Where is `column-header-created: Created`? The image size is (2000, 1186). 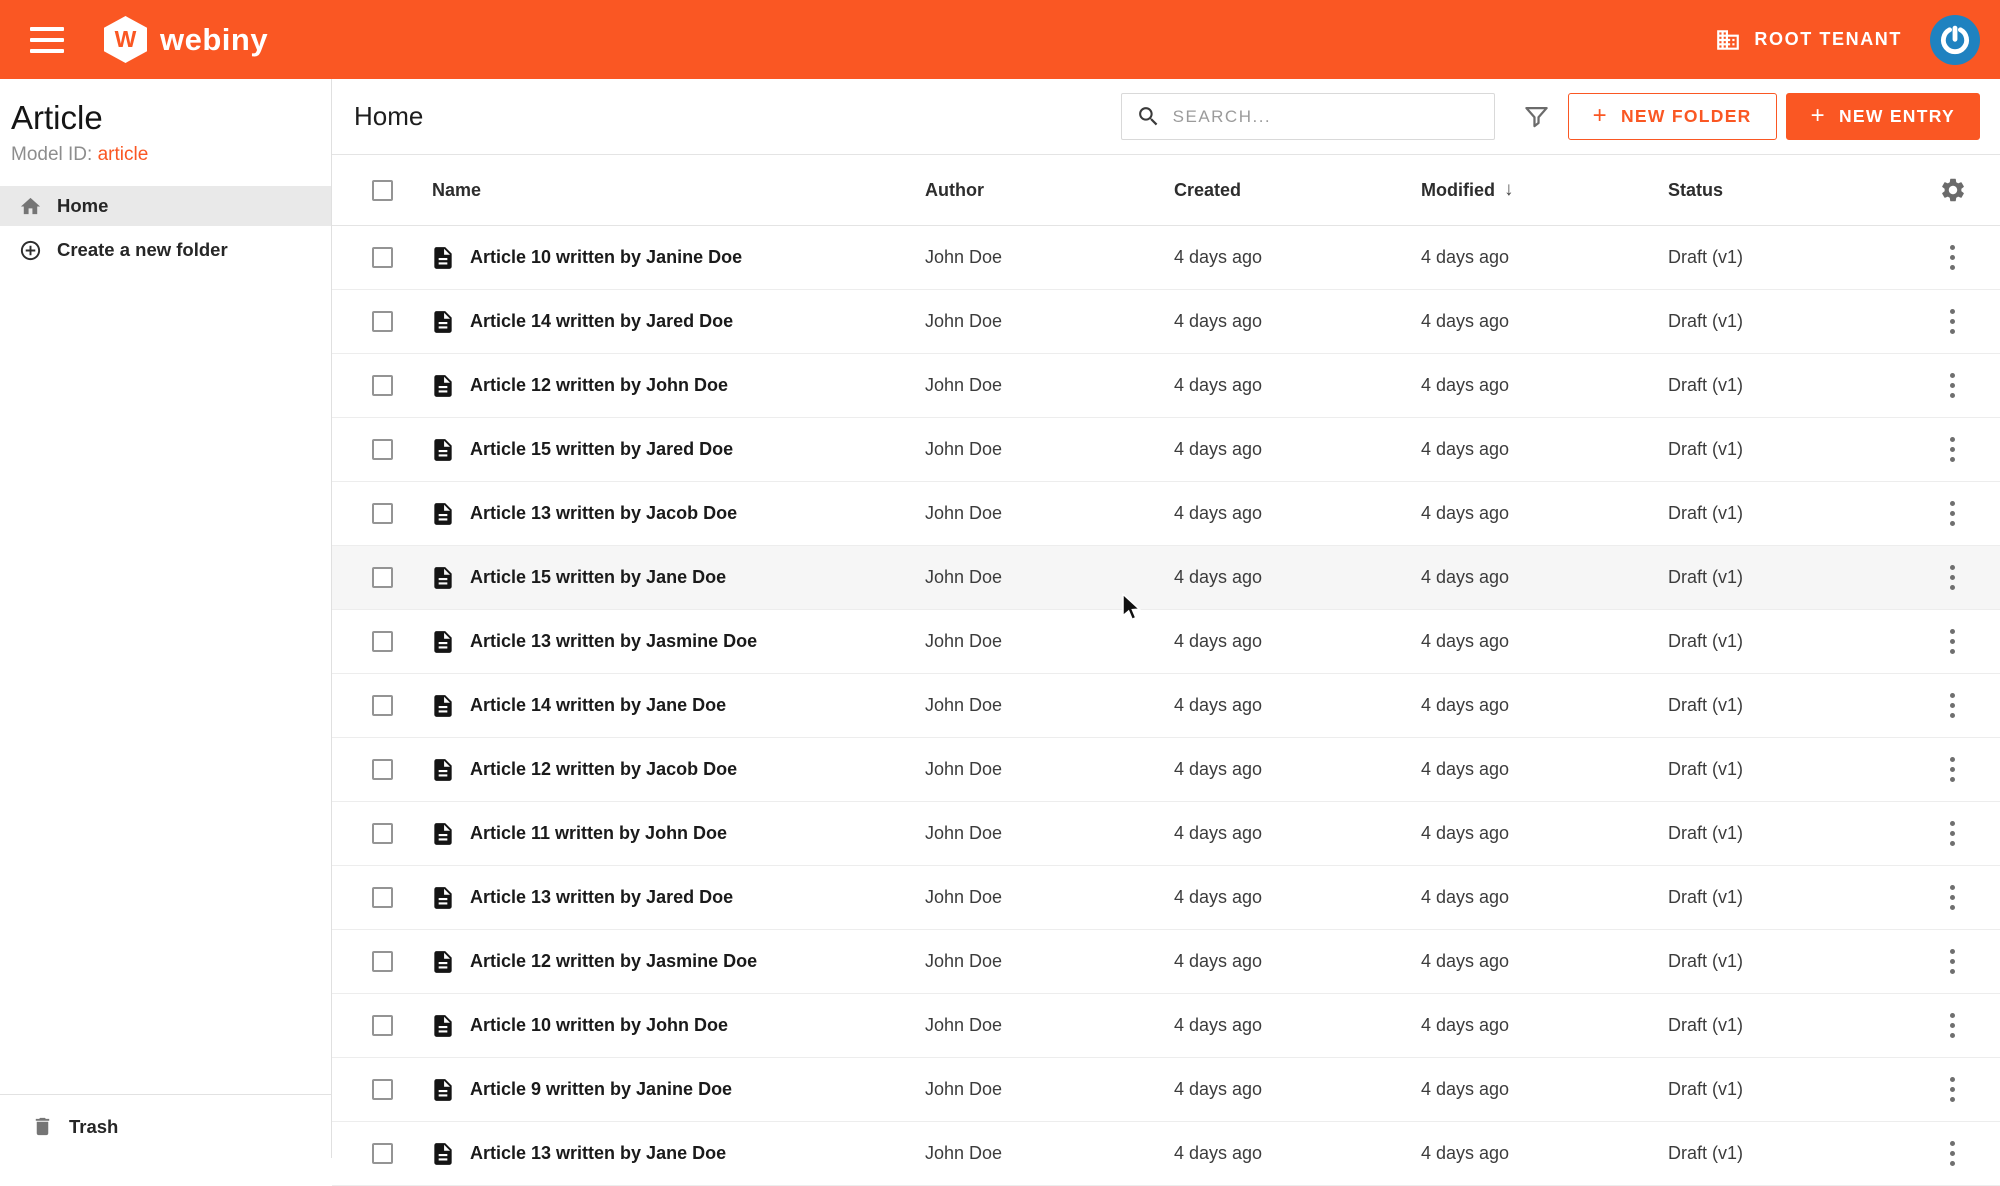
column-header-created: Created is located at coordinates (1297, 190).